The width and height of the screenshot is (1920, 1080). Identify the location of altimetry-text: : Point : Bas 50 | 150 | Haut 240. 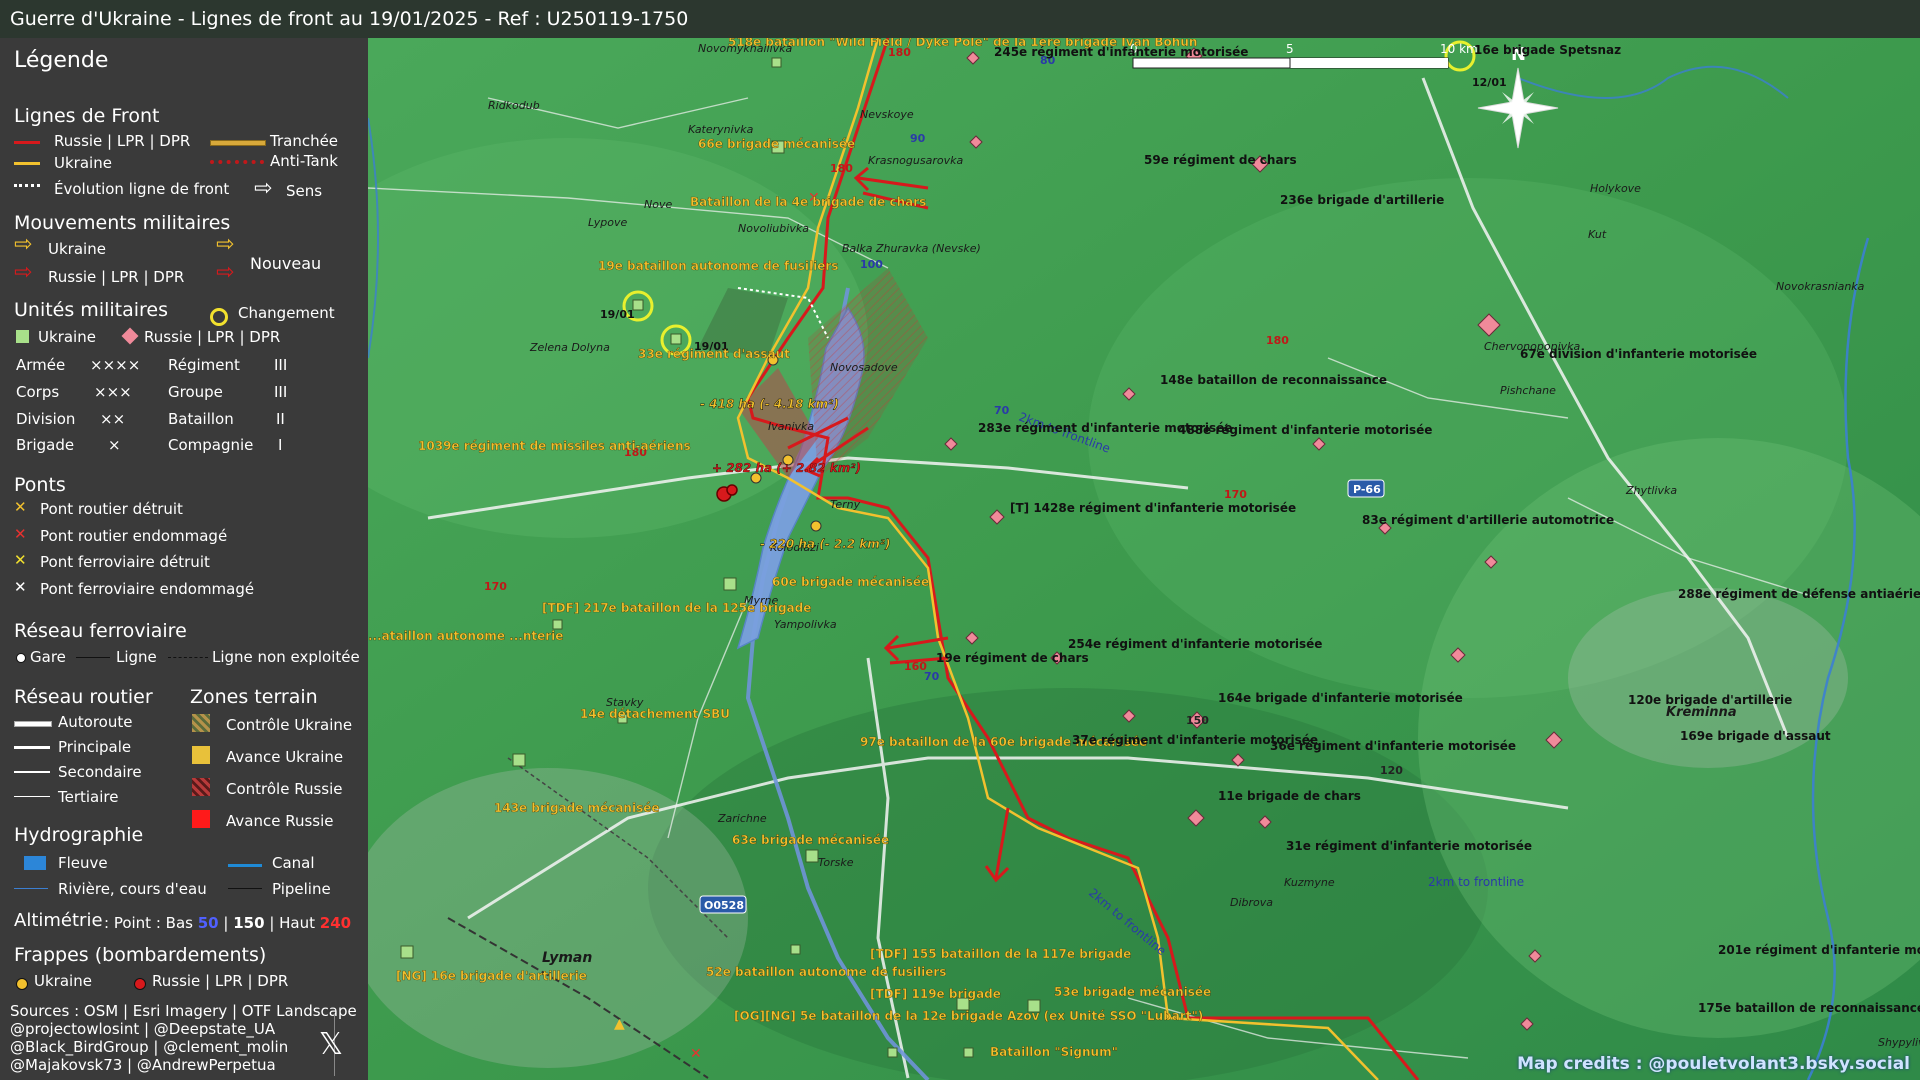
(228, 923).